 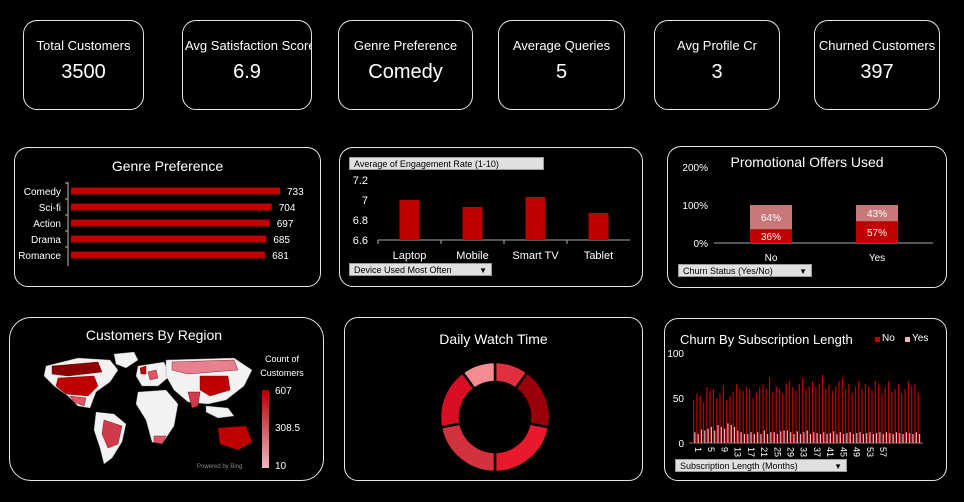 I want to click on category-label: Yes, so click(x=877, y=258).